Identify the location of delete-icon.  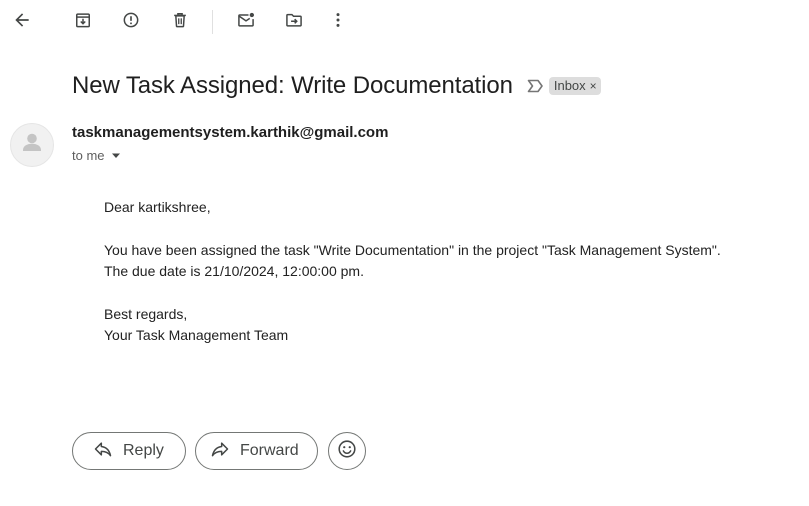
(180, 22).